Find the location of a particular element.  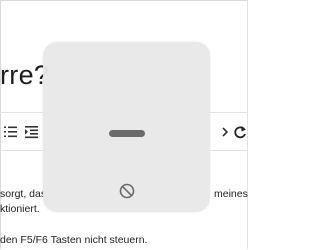

dropdown-chevron-icon is located at coordinates (227, 132).